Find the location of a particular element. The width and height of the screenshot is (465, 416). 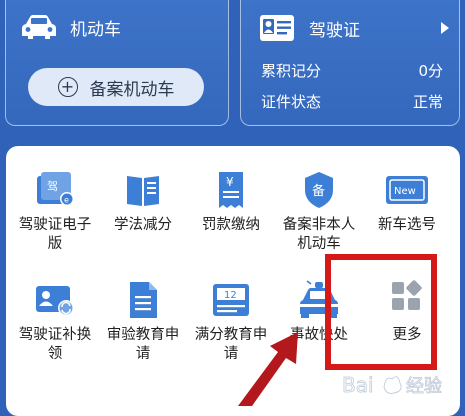

register-vehicle-button: + 备案机动车 is located at coordinates (116, 87).